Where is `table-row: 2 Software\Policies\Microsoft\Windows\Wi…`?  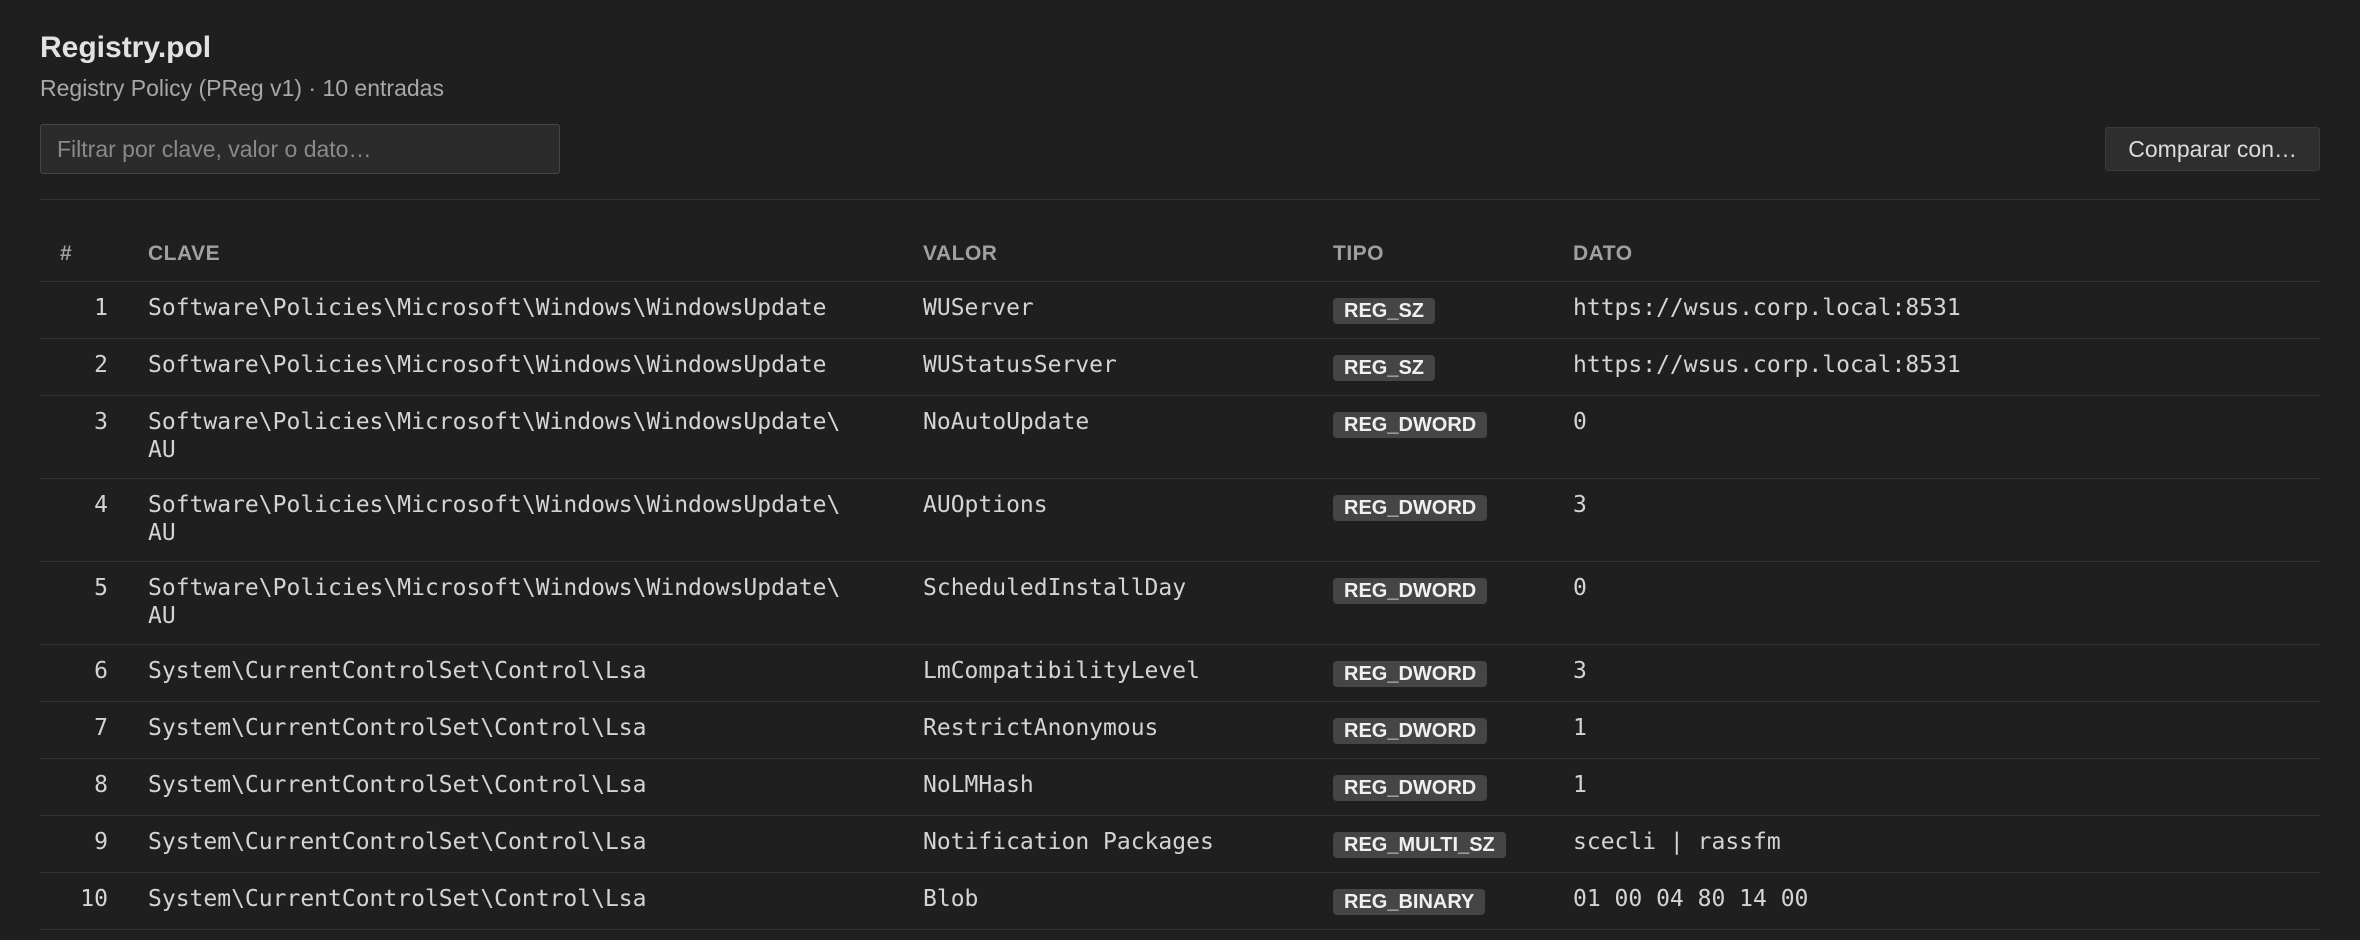 table-row: 2 Software\Policies\Microsoft\Windows\Wi… is located at coordinates (1180, 367).